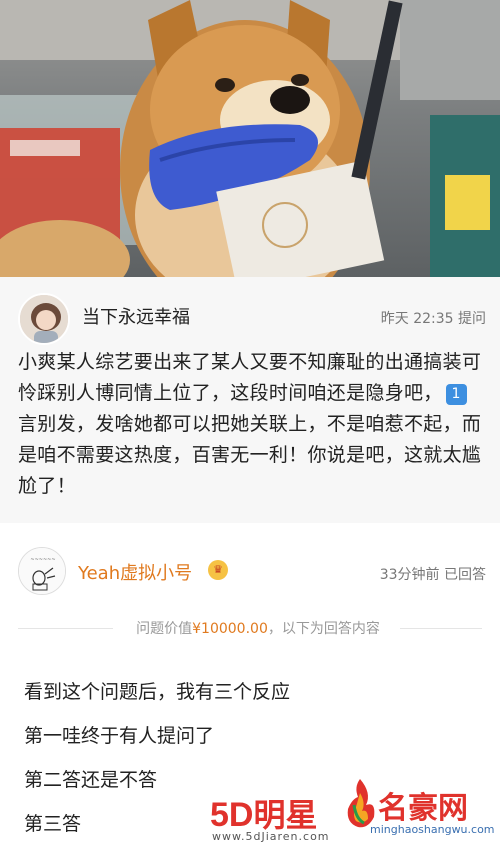 This screenshot has height=846, width=500. I want to click on question-value-text: 问题价值¥10000.00，以下为回答内容, so click(258, 628).